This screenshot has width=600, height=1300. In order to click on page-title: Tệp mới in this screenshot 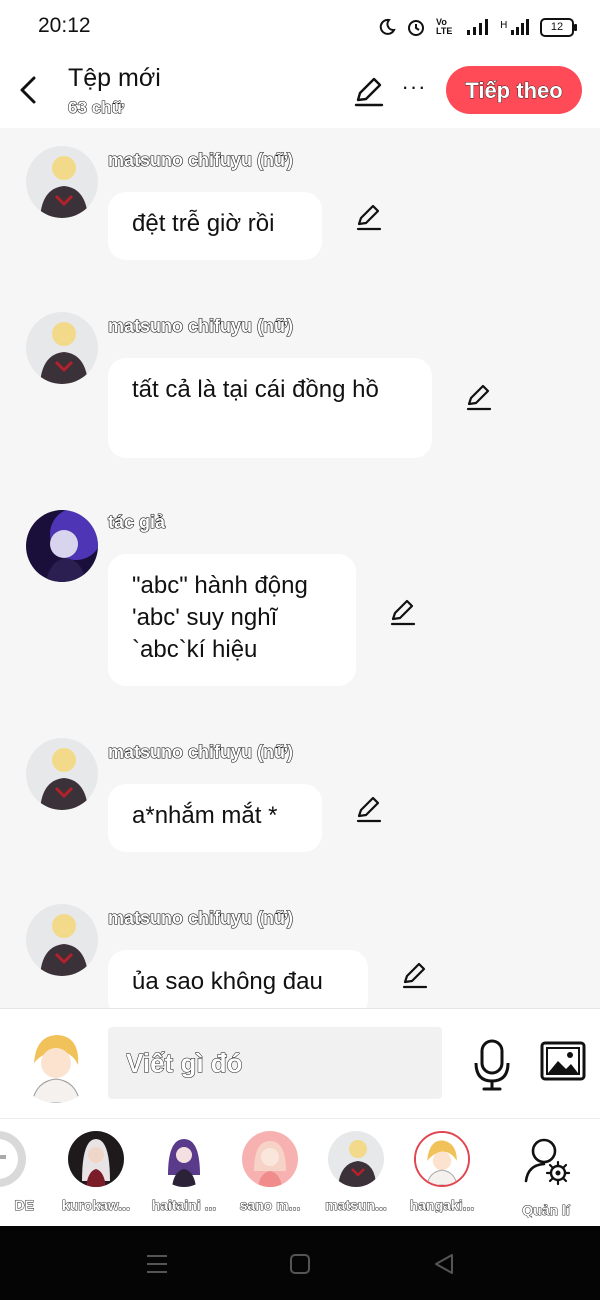, I will do `click(114, 78)`.